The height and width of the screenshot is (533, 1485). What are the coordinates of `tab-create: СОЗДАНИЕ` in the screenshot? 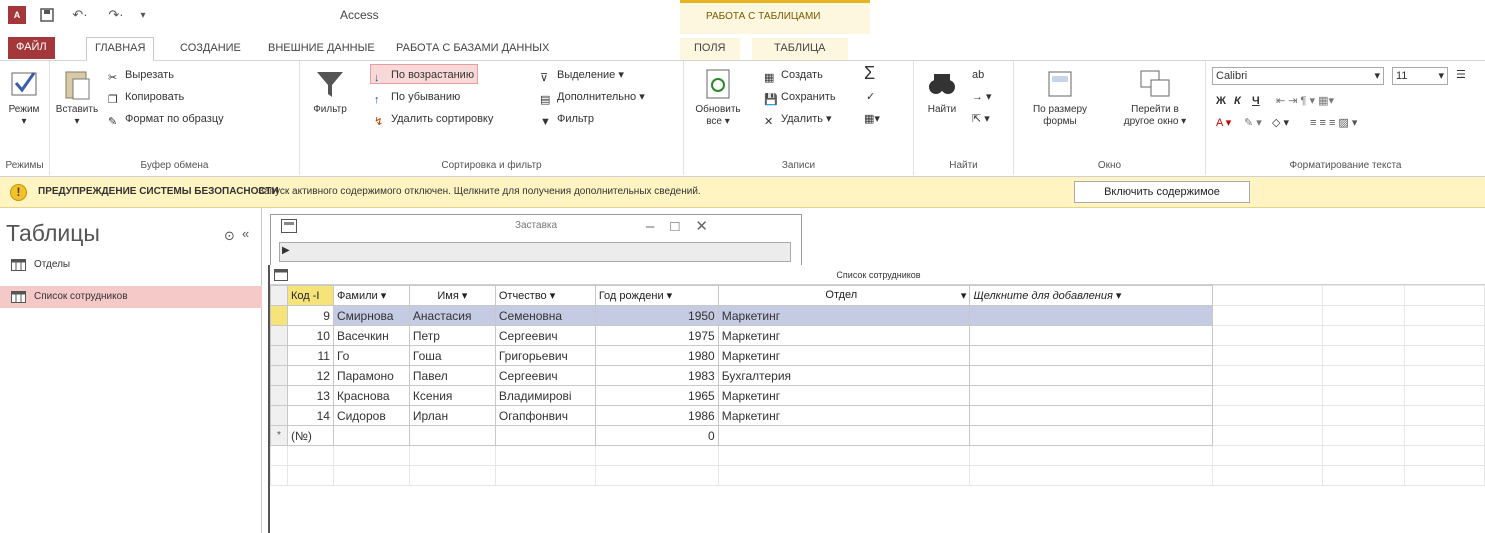 It's located at (210, 49).